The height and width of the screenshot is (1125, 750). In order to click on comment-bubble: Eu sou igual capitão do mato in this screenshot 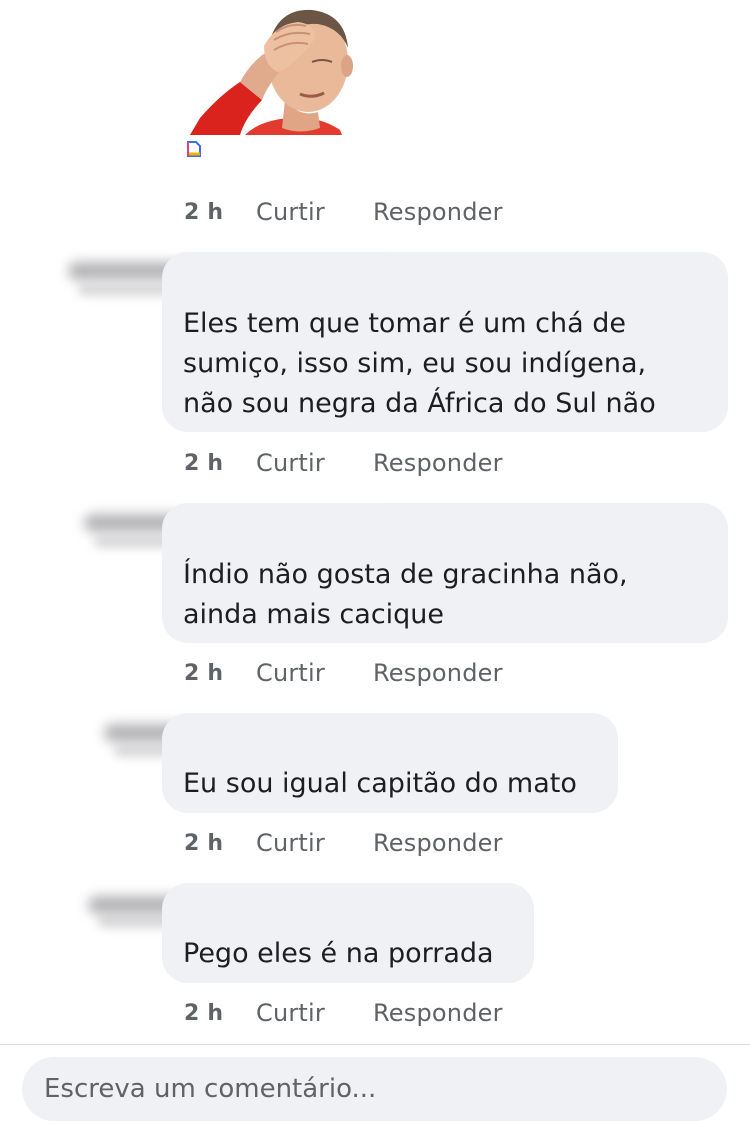, I will do `click(390, 763)`.